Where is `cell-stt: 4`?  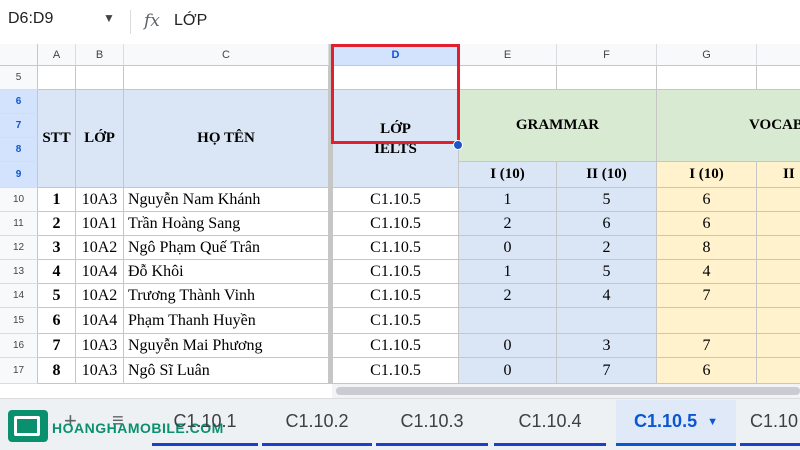
cell-stt: 4 is located at coordinates (57, 272).